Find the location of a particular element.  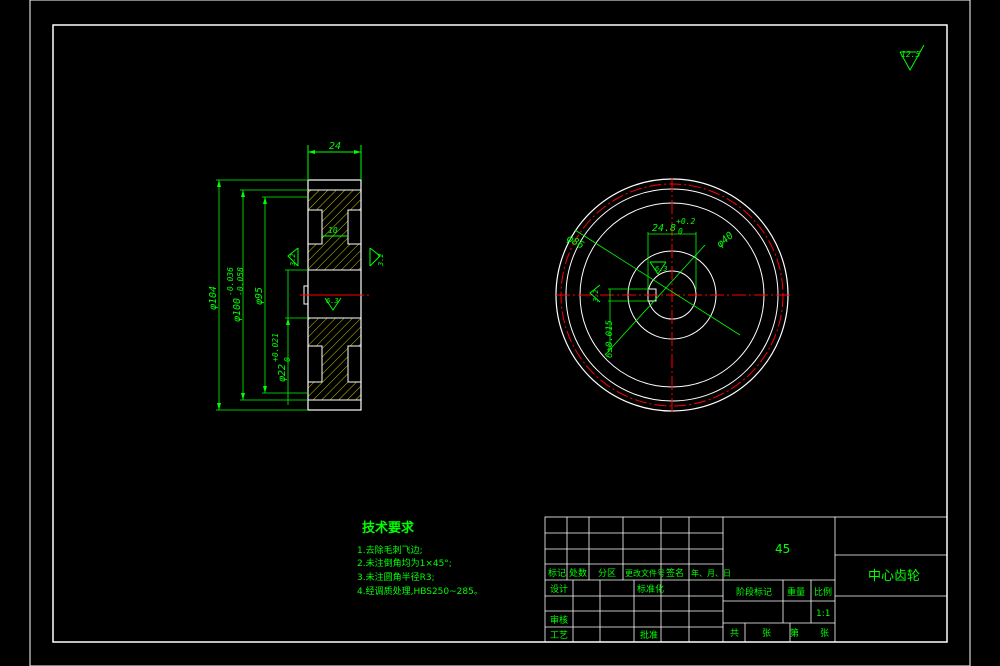

label-process: 工艺 is located at coordinates (559, 635).